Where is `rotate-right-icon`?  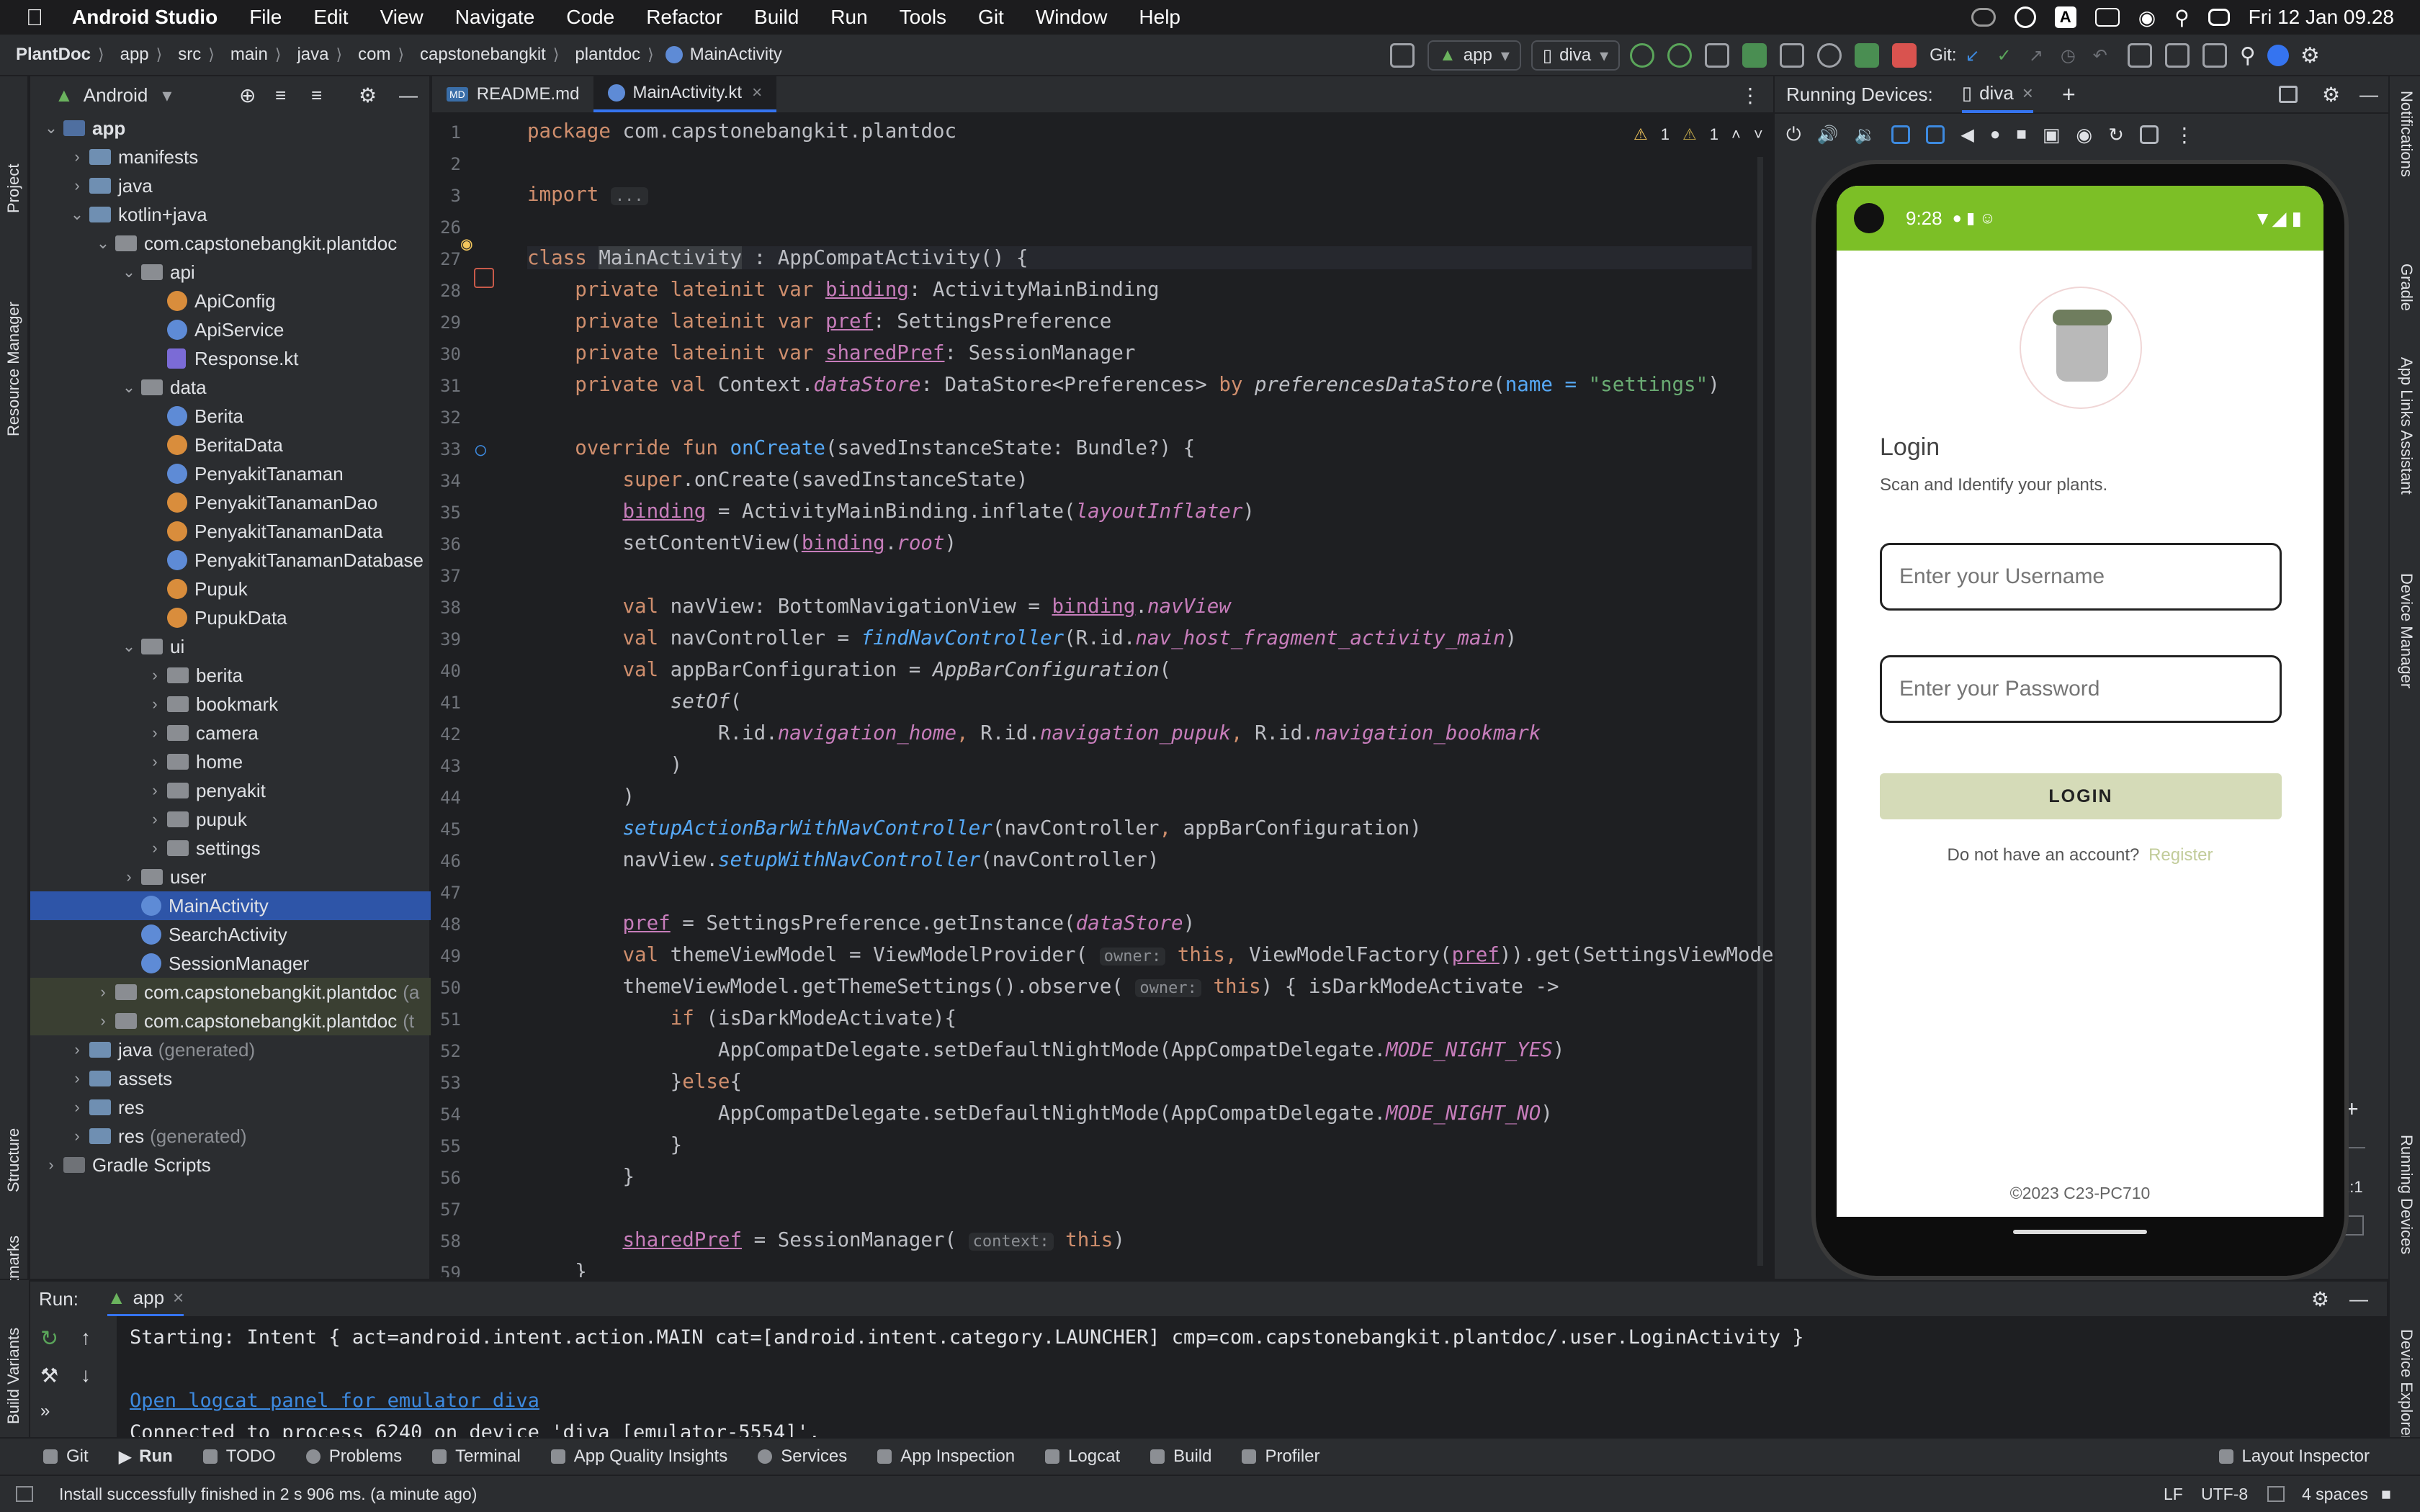 rotate-right-icon is located at coordinates (1935, 134).